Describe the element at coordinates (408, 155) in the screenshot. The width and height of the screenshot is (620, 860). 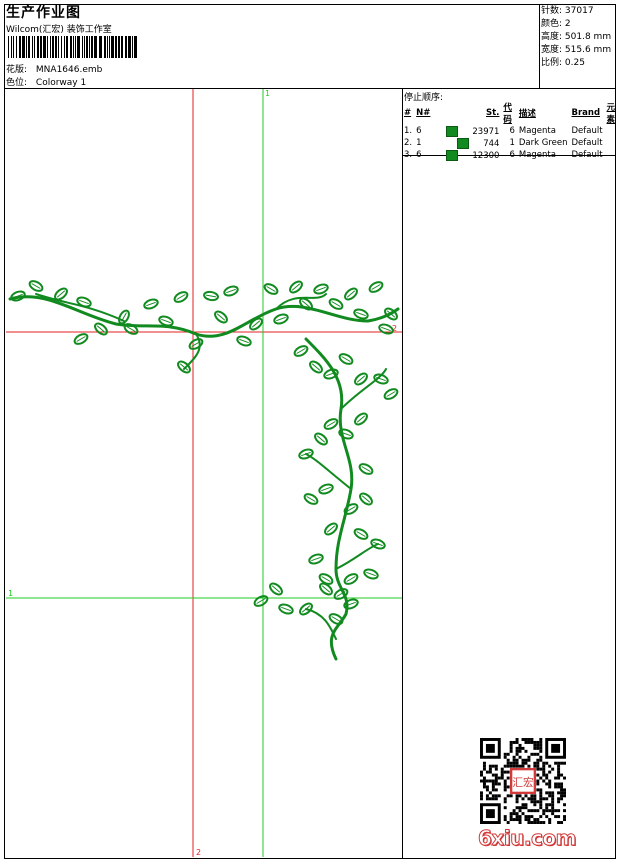
I see `row-index: 3.` at that location.